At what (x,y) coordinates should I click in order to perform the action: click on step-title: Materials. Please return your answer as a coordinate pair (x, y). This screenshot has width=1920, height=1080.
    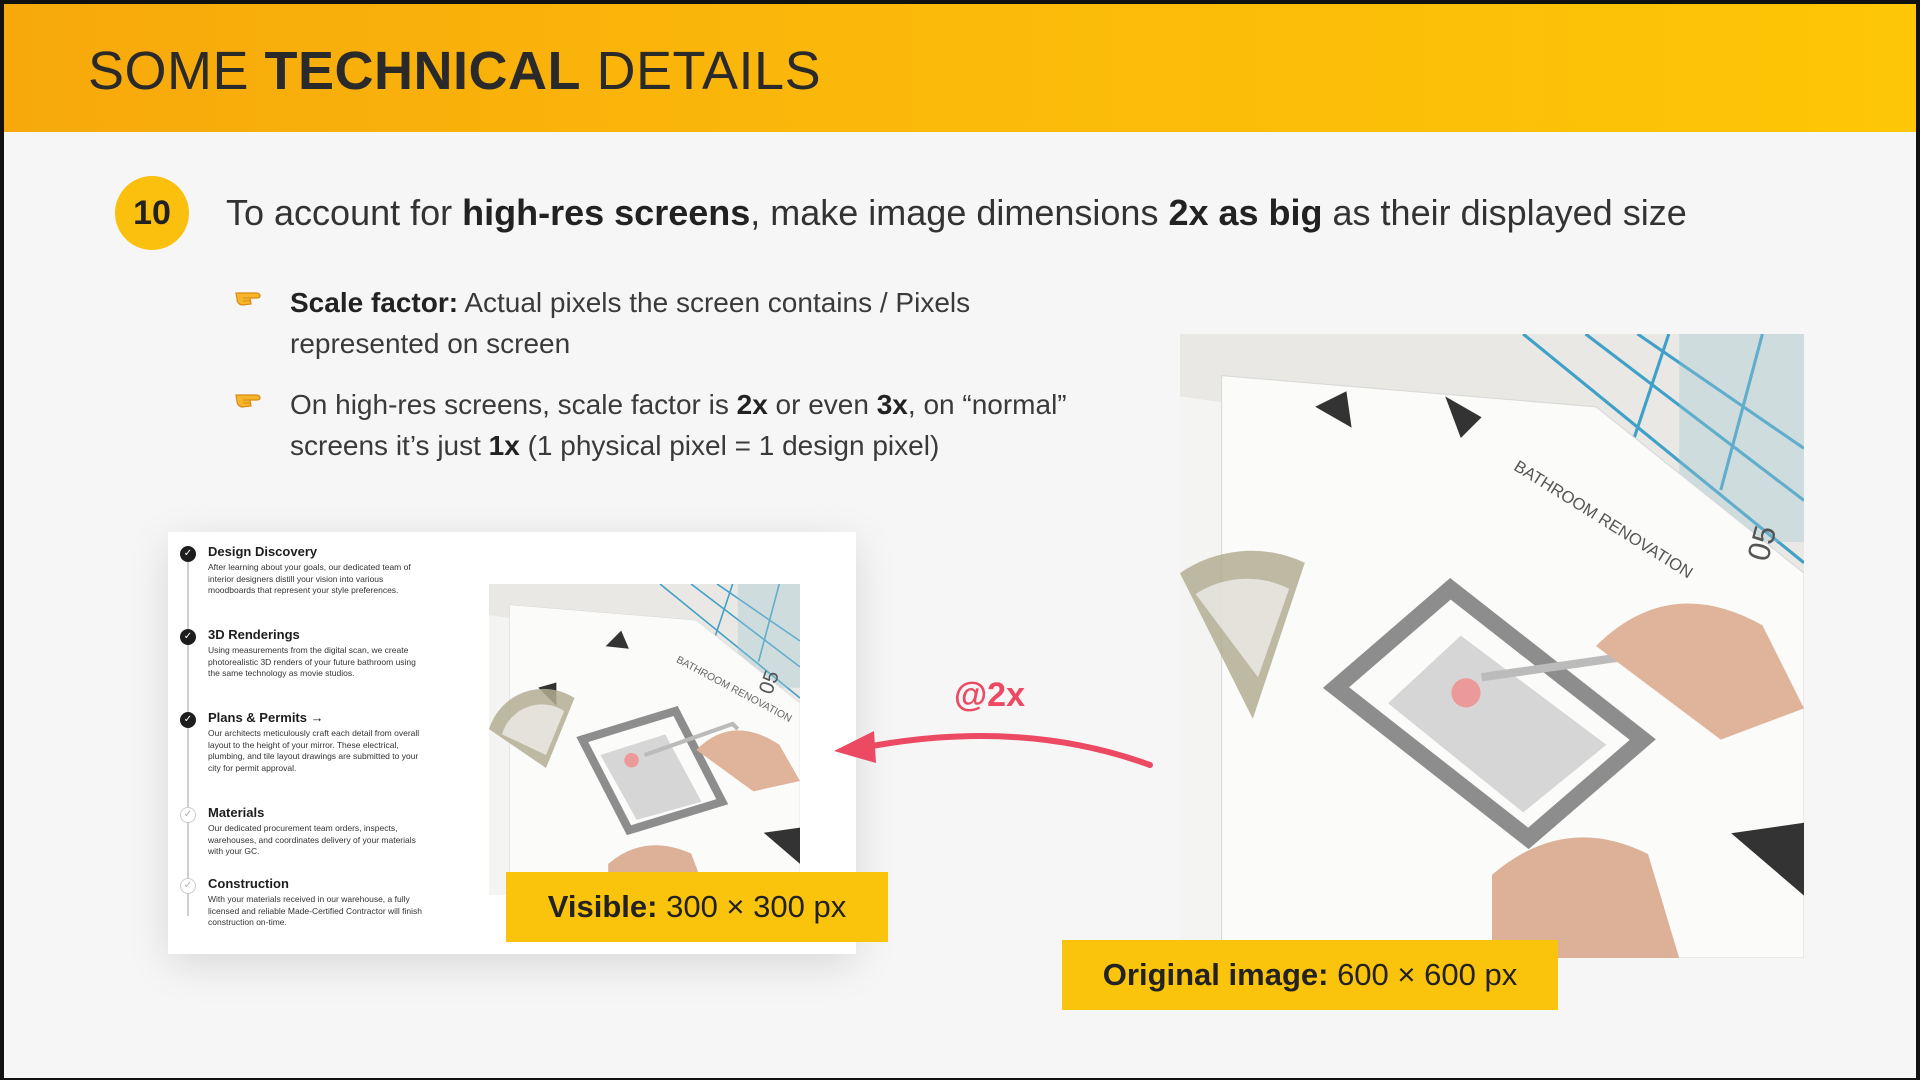
    Looking at the image, I should click on (236, 812).